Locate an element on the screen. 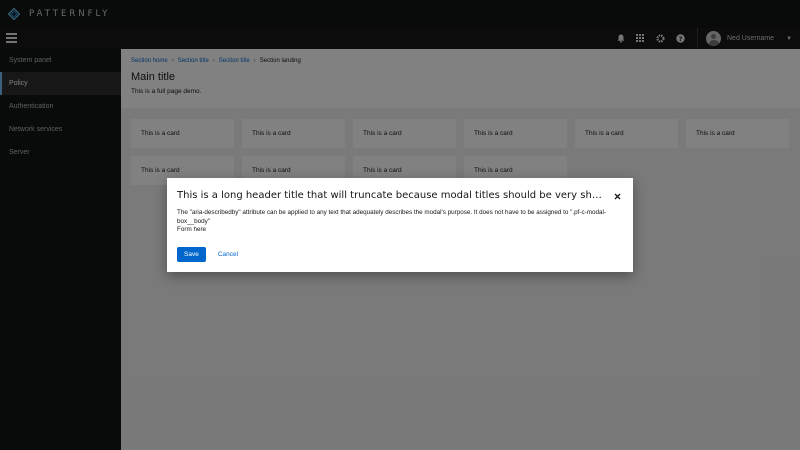  close-icon is located at coordinates (617, 196).